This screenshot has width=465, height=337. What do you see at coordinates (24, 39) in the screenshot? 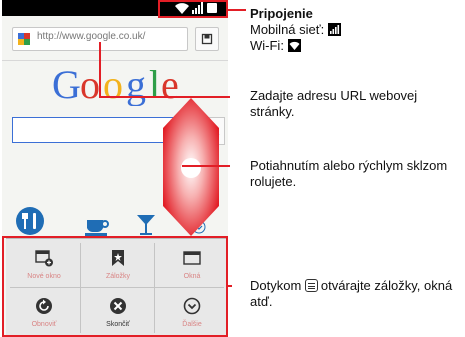
I see `google-favicon-icon` at bounding box center [24, 39].